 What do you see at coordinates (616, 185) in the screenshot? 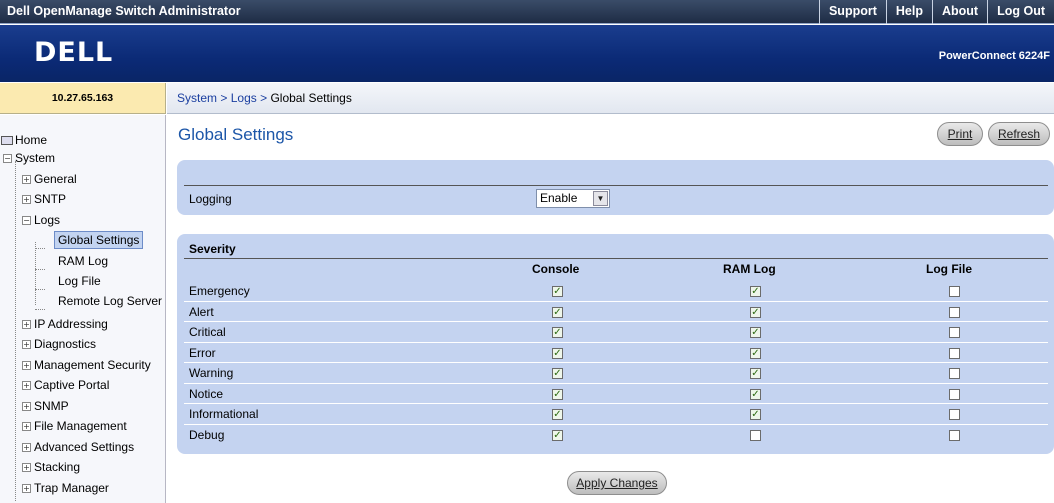
I see `panel-divider` at bounding box center [616, 185].